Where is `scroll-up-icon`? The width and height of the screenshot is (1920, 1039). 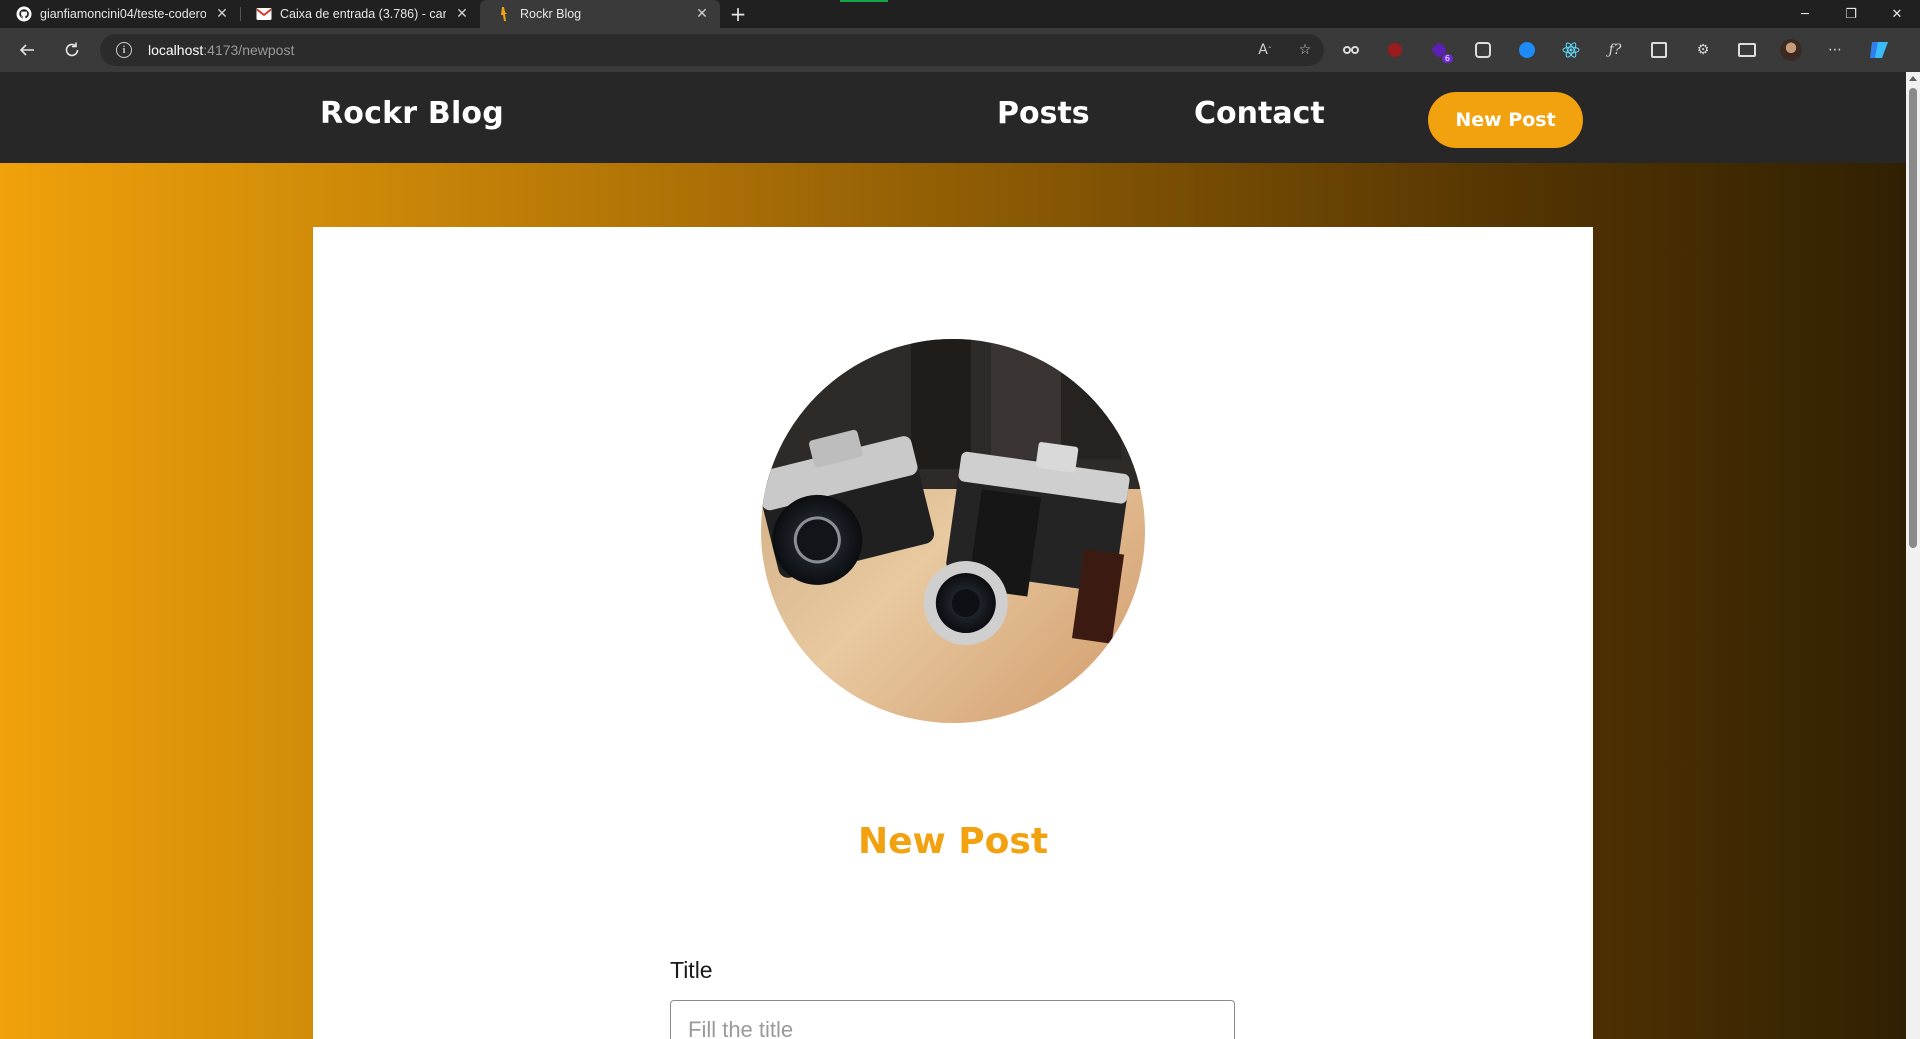 scroll-up-icon is located at coordinates (1913, 78).